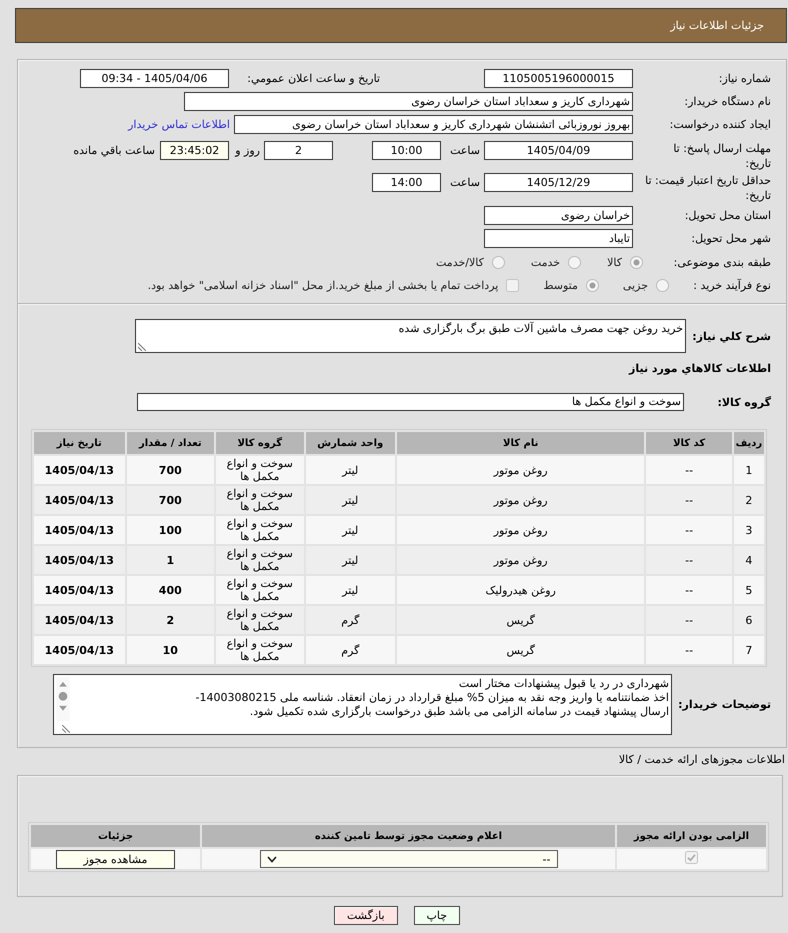 The height and width of the screenshot is (933, 788). What do you see at coordinates (409, 859) in the screenshot?
I see `status-select: --` at bounding box center [409, 859].